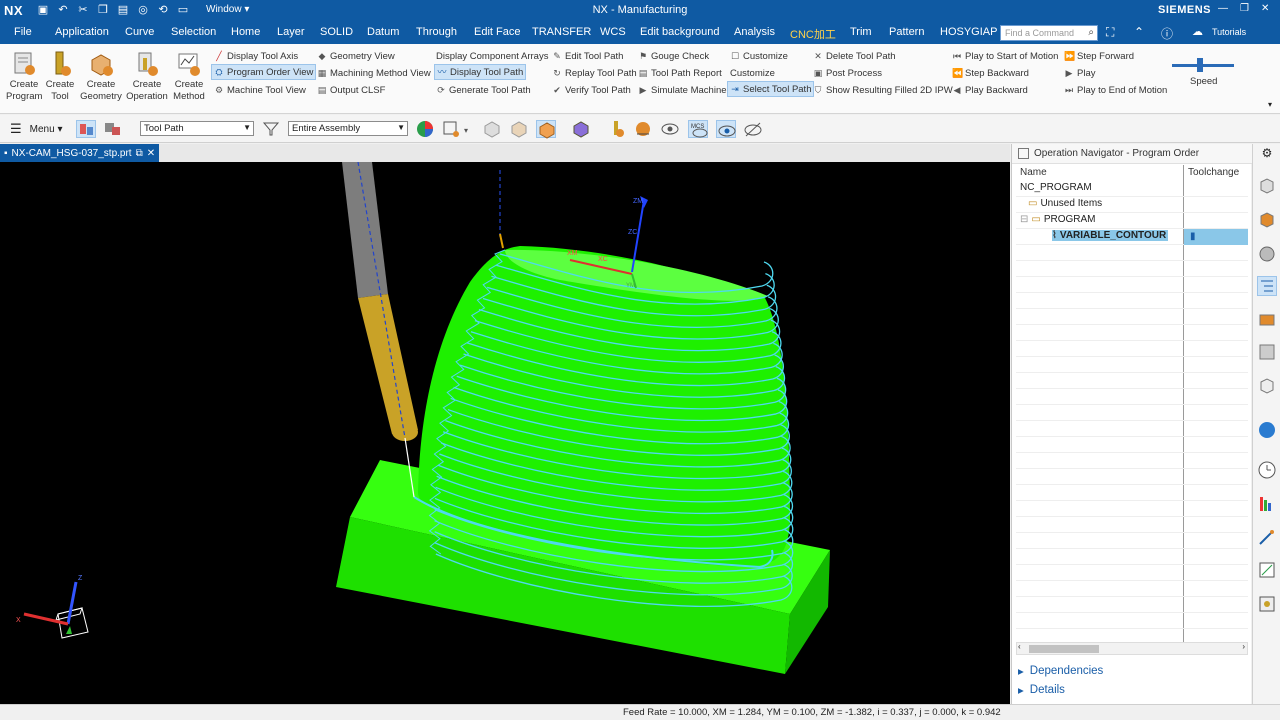  I want to click on menu-solid: SOLID, so click(336, 32).